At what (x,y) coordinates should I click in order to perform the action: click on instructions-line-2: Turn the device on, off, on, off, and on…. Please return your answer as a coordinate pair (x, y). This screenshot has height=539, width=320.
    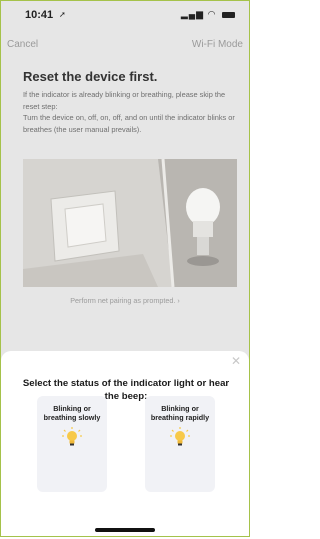
    Looking at the image, I should click on (129, 123).